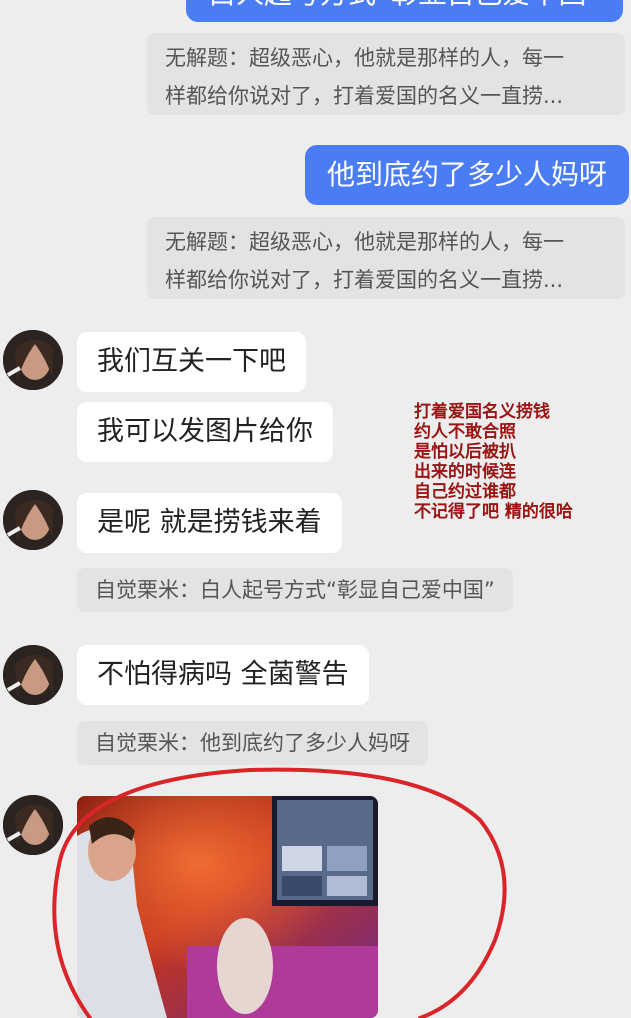 This screenshot has height=1018, width=631. Describe the element at coordinates (465, 472) in the screenshot. I see `annotation-line: 出来的时候连` at that location.